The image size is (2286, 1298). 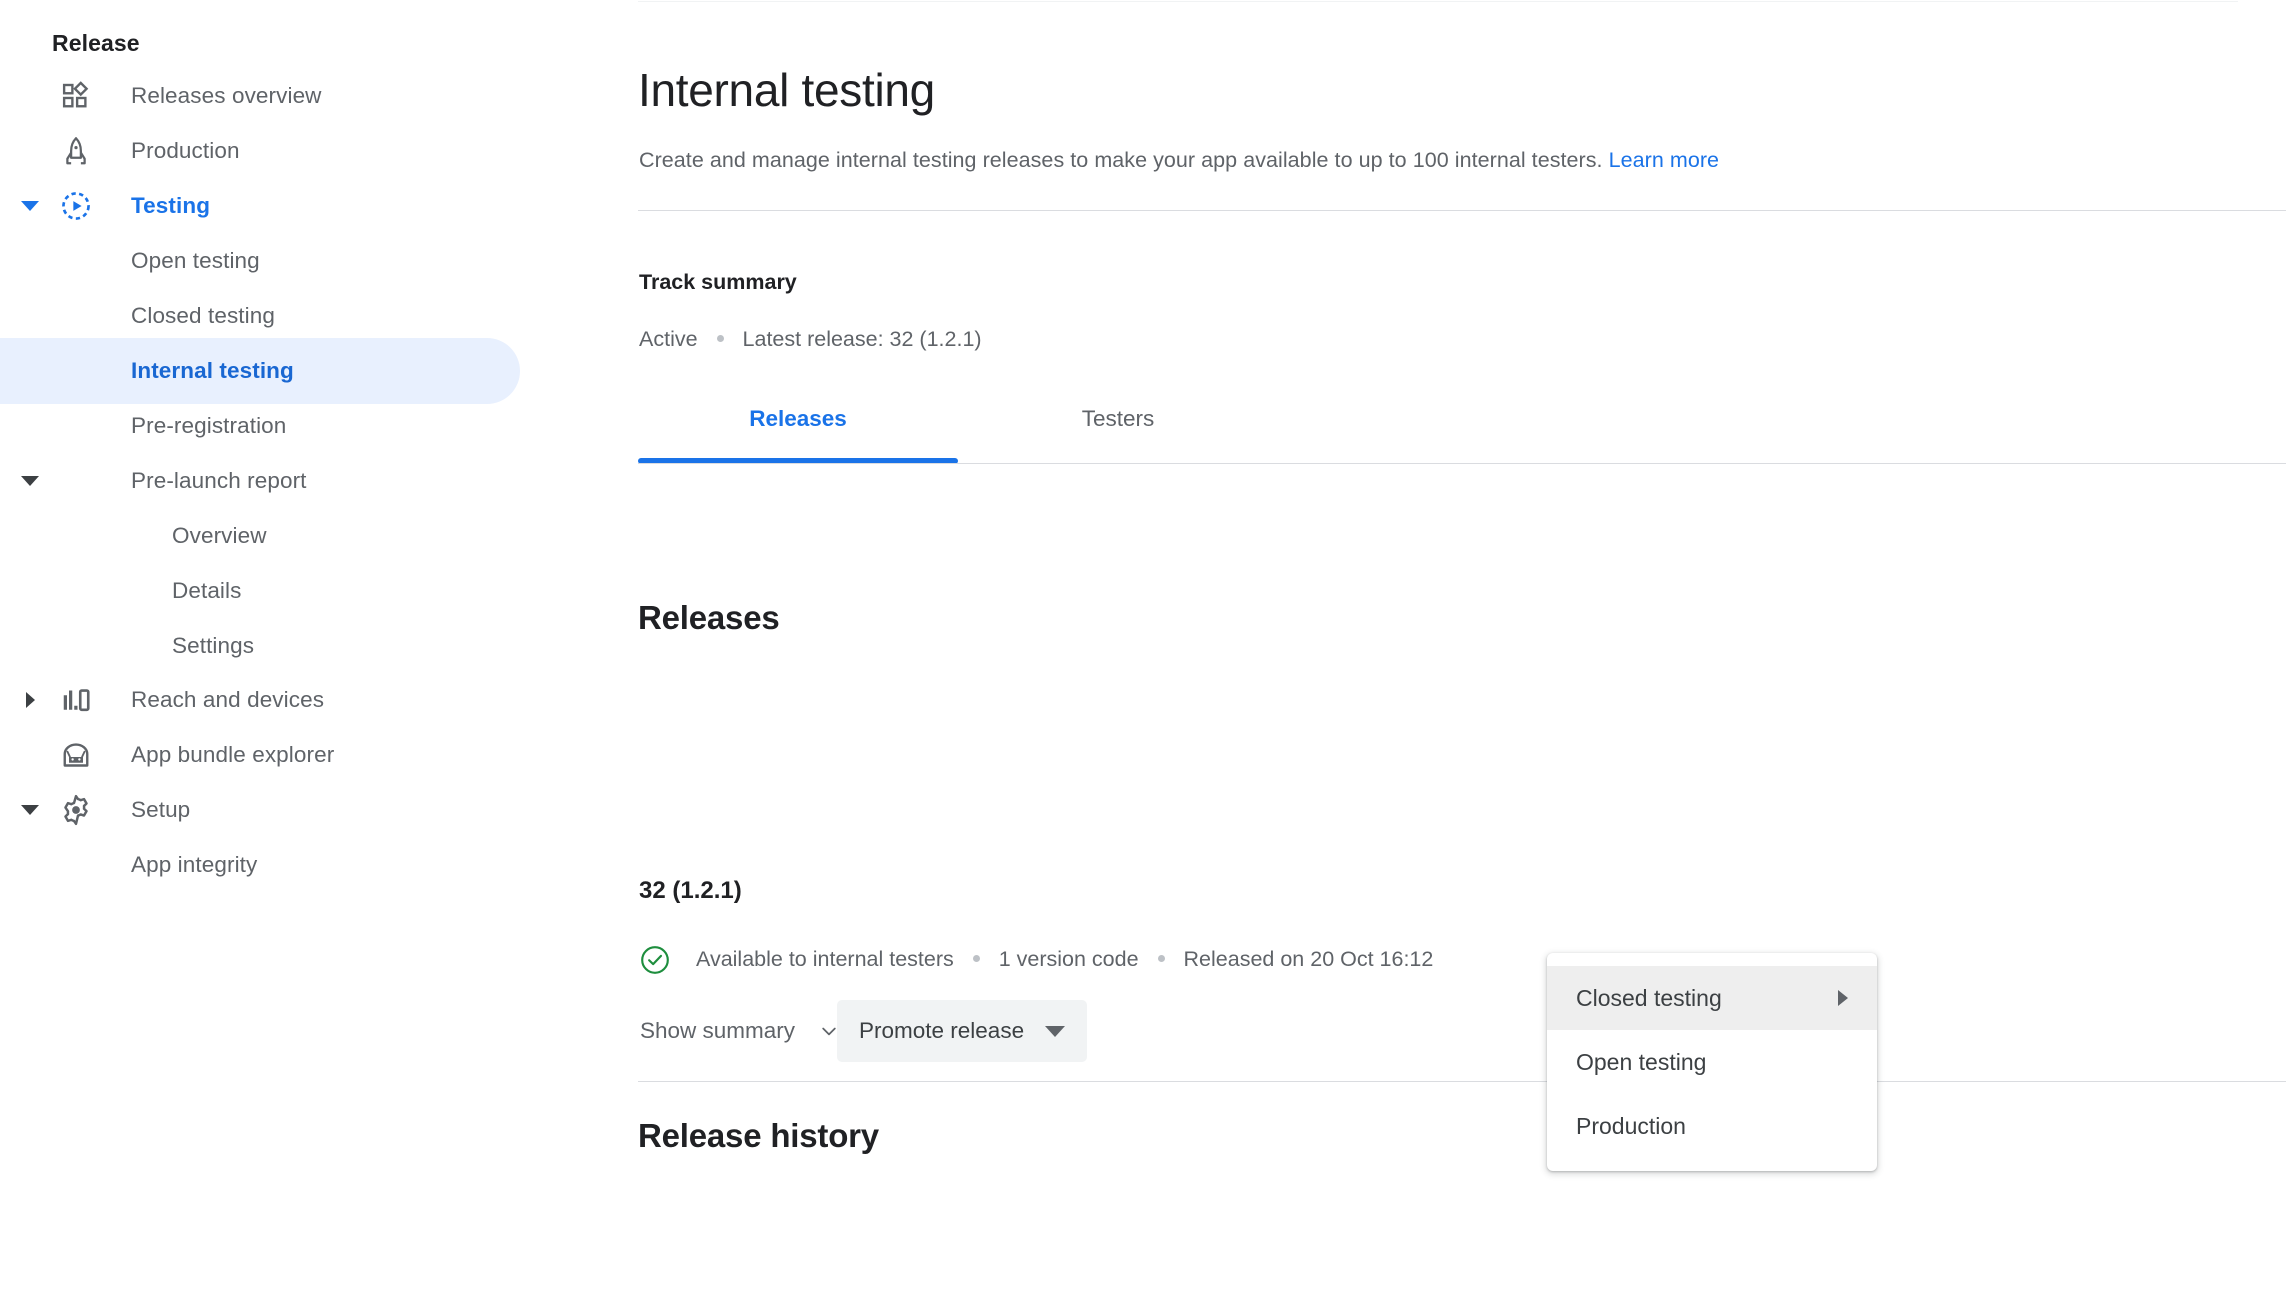 What do you see at coordinates (718, 1030) in the screenshot?
I see `show-summary-label: Show summary` at bounding box center [718, 1030].